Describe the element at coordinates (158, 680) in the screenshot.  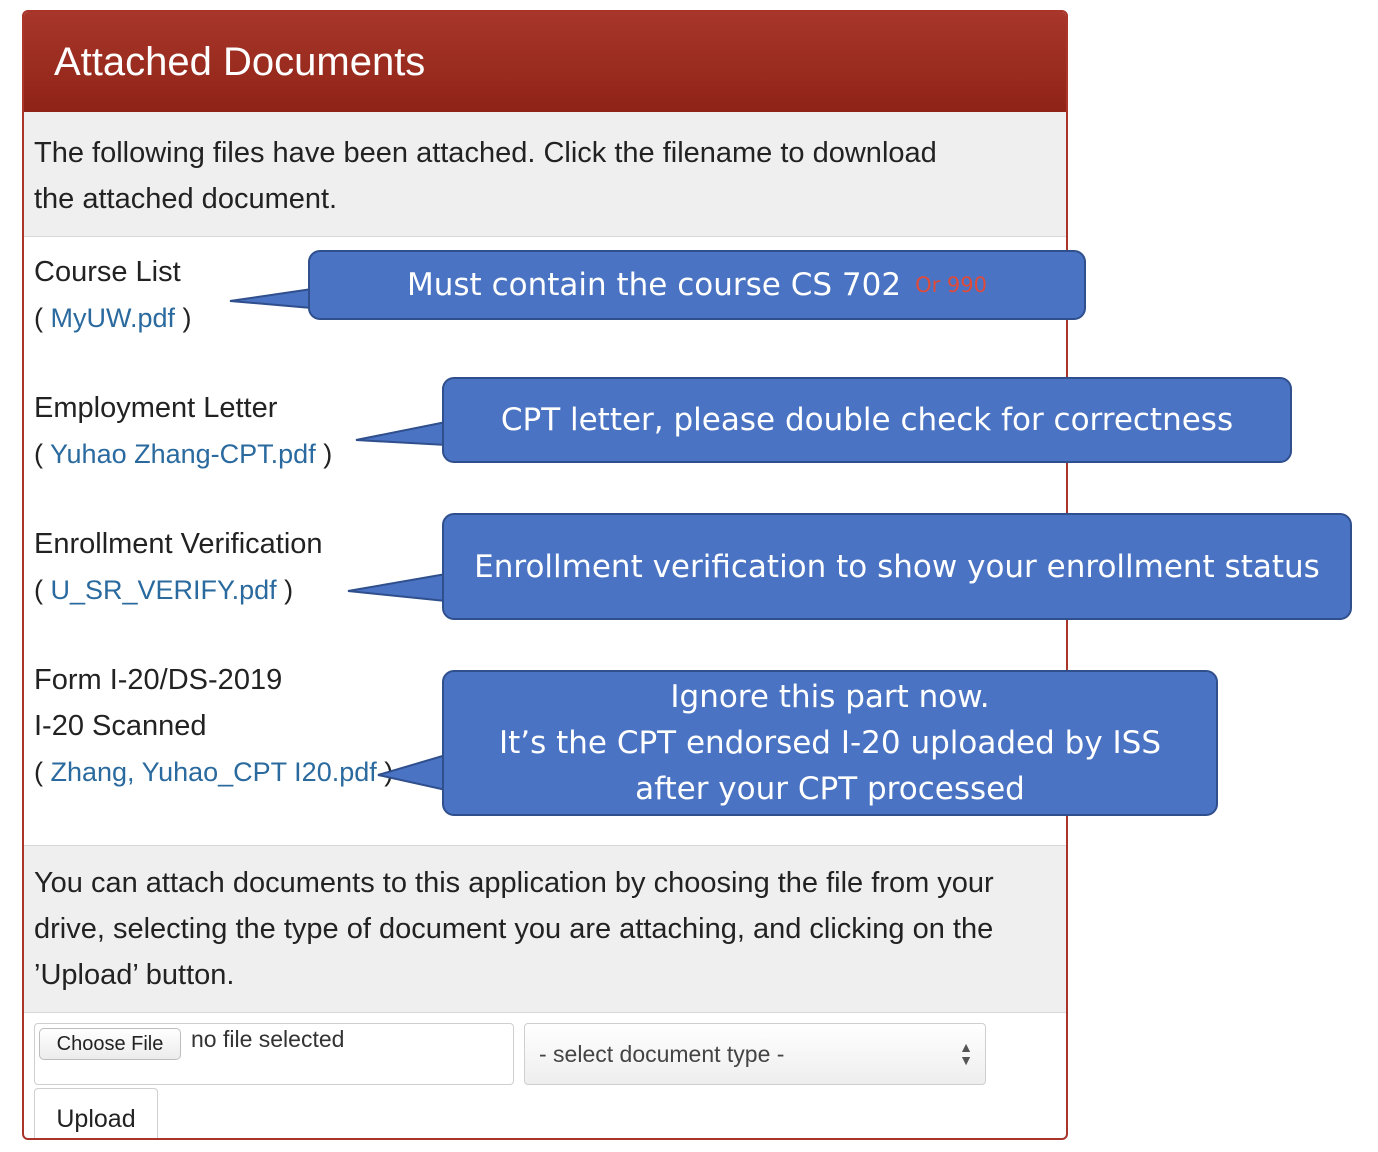
I see `document-label: Form I-20/DS-2019` at that location.